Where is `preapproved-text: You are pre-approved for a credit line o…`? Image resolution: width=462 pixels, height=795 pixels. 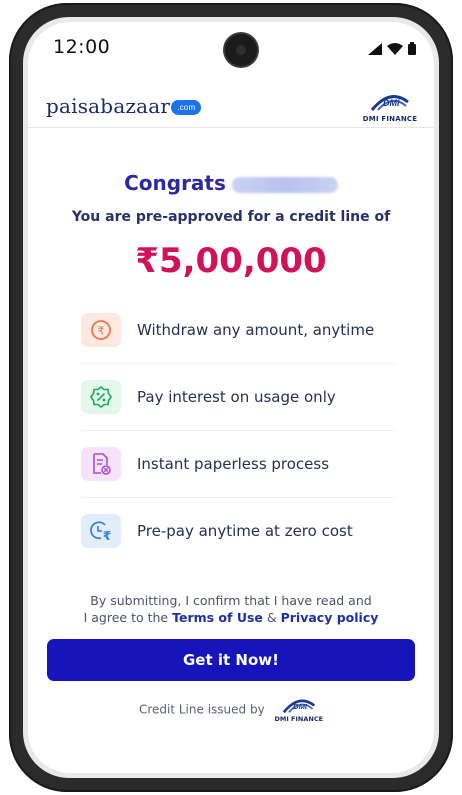 preapproved-text: You are pre-approved for a credit line o… is located at coordinates (231, 217).